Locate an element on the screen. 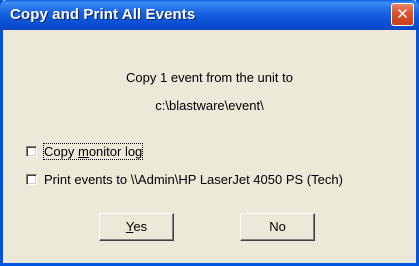 Image resolution: width=419 pixels, height=266 pixels. label-accelerator: m is located at coordinates (83, 151).